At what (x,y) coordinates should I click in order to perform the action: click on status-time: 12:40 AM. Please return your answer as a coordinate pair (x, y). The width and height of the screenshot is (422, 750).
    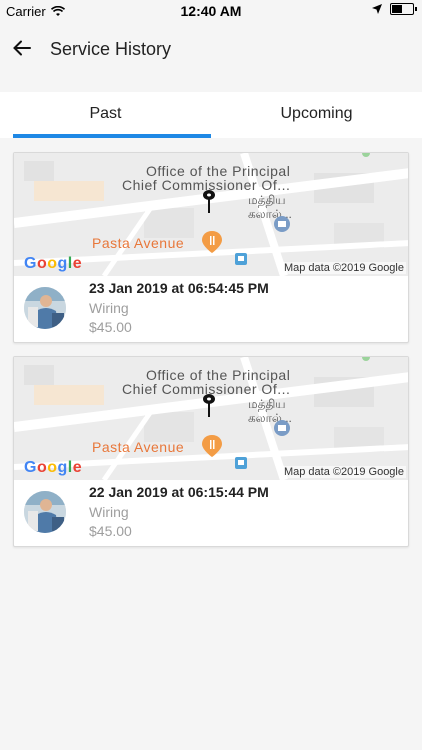
    Looking at the image, I should click on (211, 11).